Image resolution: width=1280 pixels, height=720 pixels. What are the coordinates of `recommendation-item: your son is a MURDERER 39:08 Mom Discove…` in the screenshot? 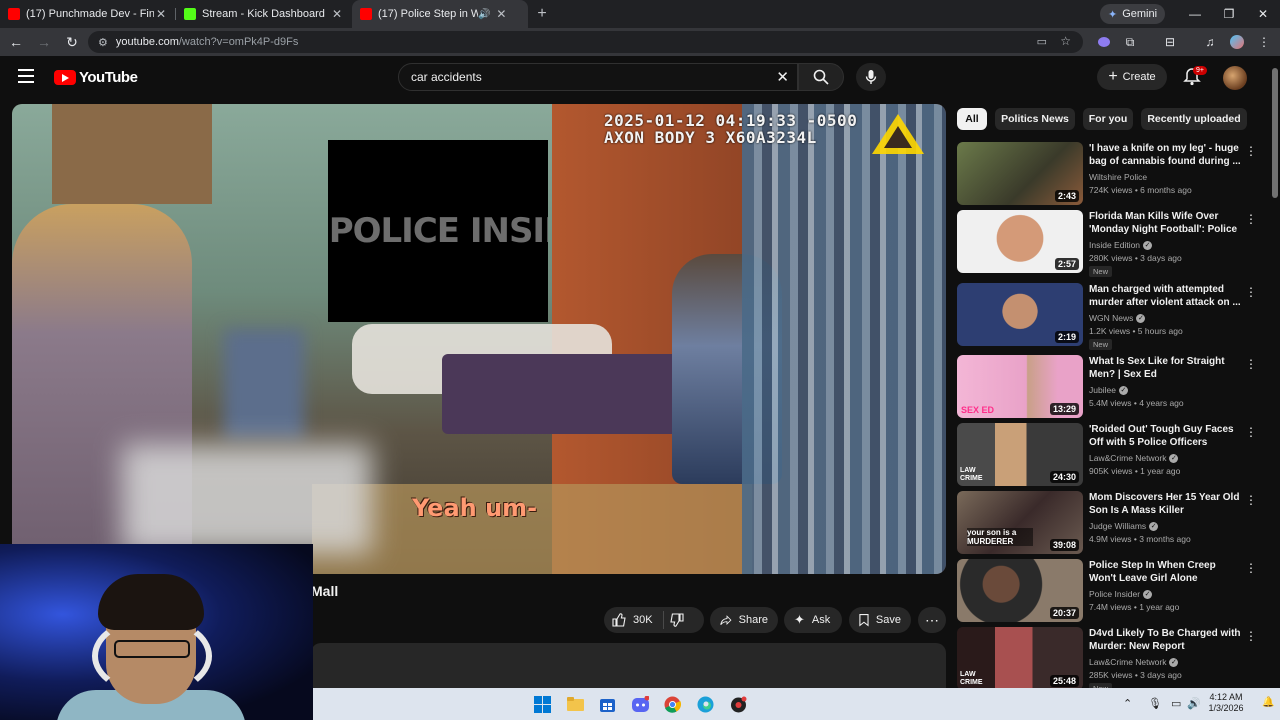 It's located at (1107, 524).